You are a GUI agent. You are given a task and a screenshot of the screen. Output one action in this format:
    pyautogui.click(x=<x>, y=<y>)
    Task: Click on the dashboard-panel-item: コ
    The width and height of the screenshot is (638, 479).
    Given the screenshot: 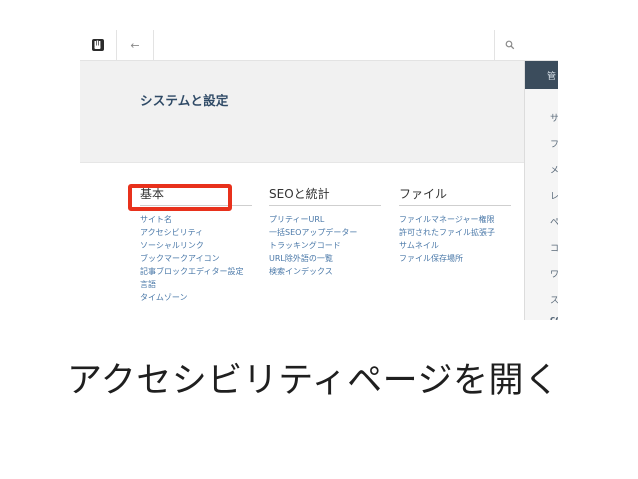 What is the action you would take?
    pyautogui.click(x=554, y=247)
    